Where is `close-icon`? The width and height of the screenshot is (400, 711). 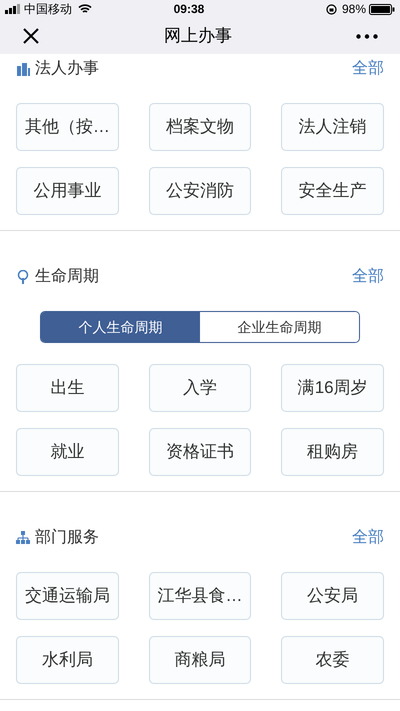 close-icon is located at coordinates (31, 36).